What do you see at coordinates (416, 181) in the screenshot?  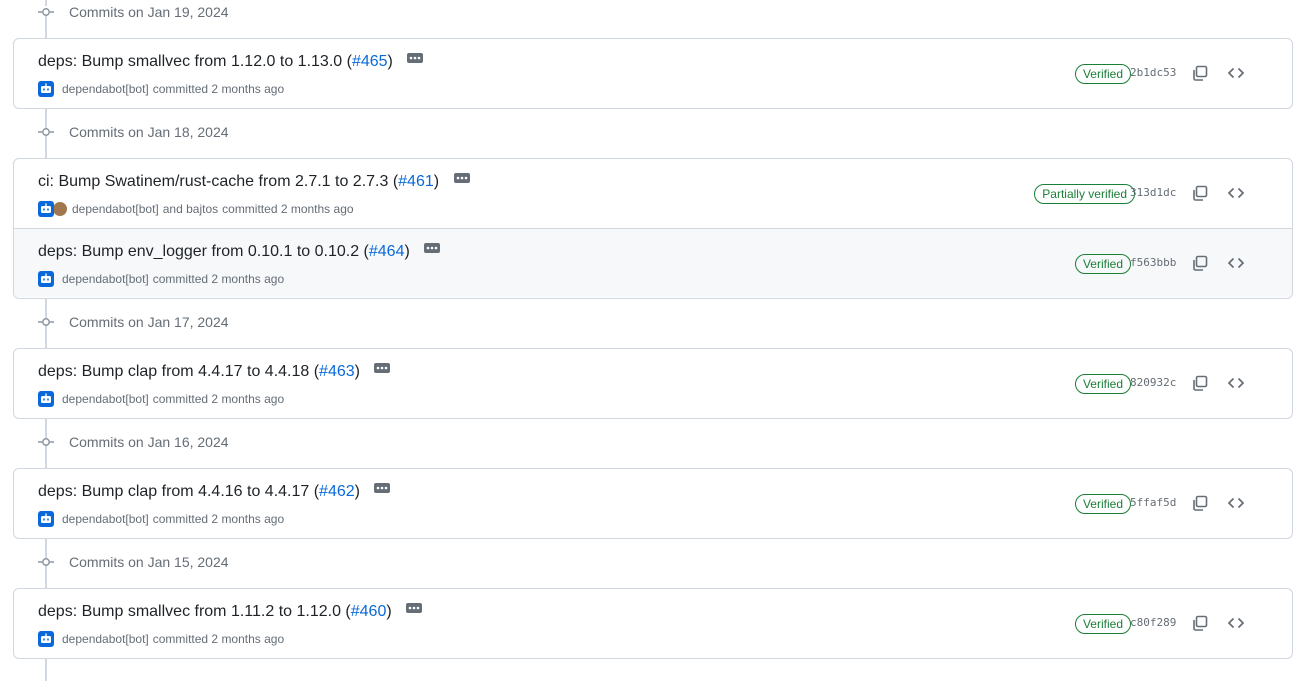 I see `pull-request-link: #461` at bounding box center [416, 181].